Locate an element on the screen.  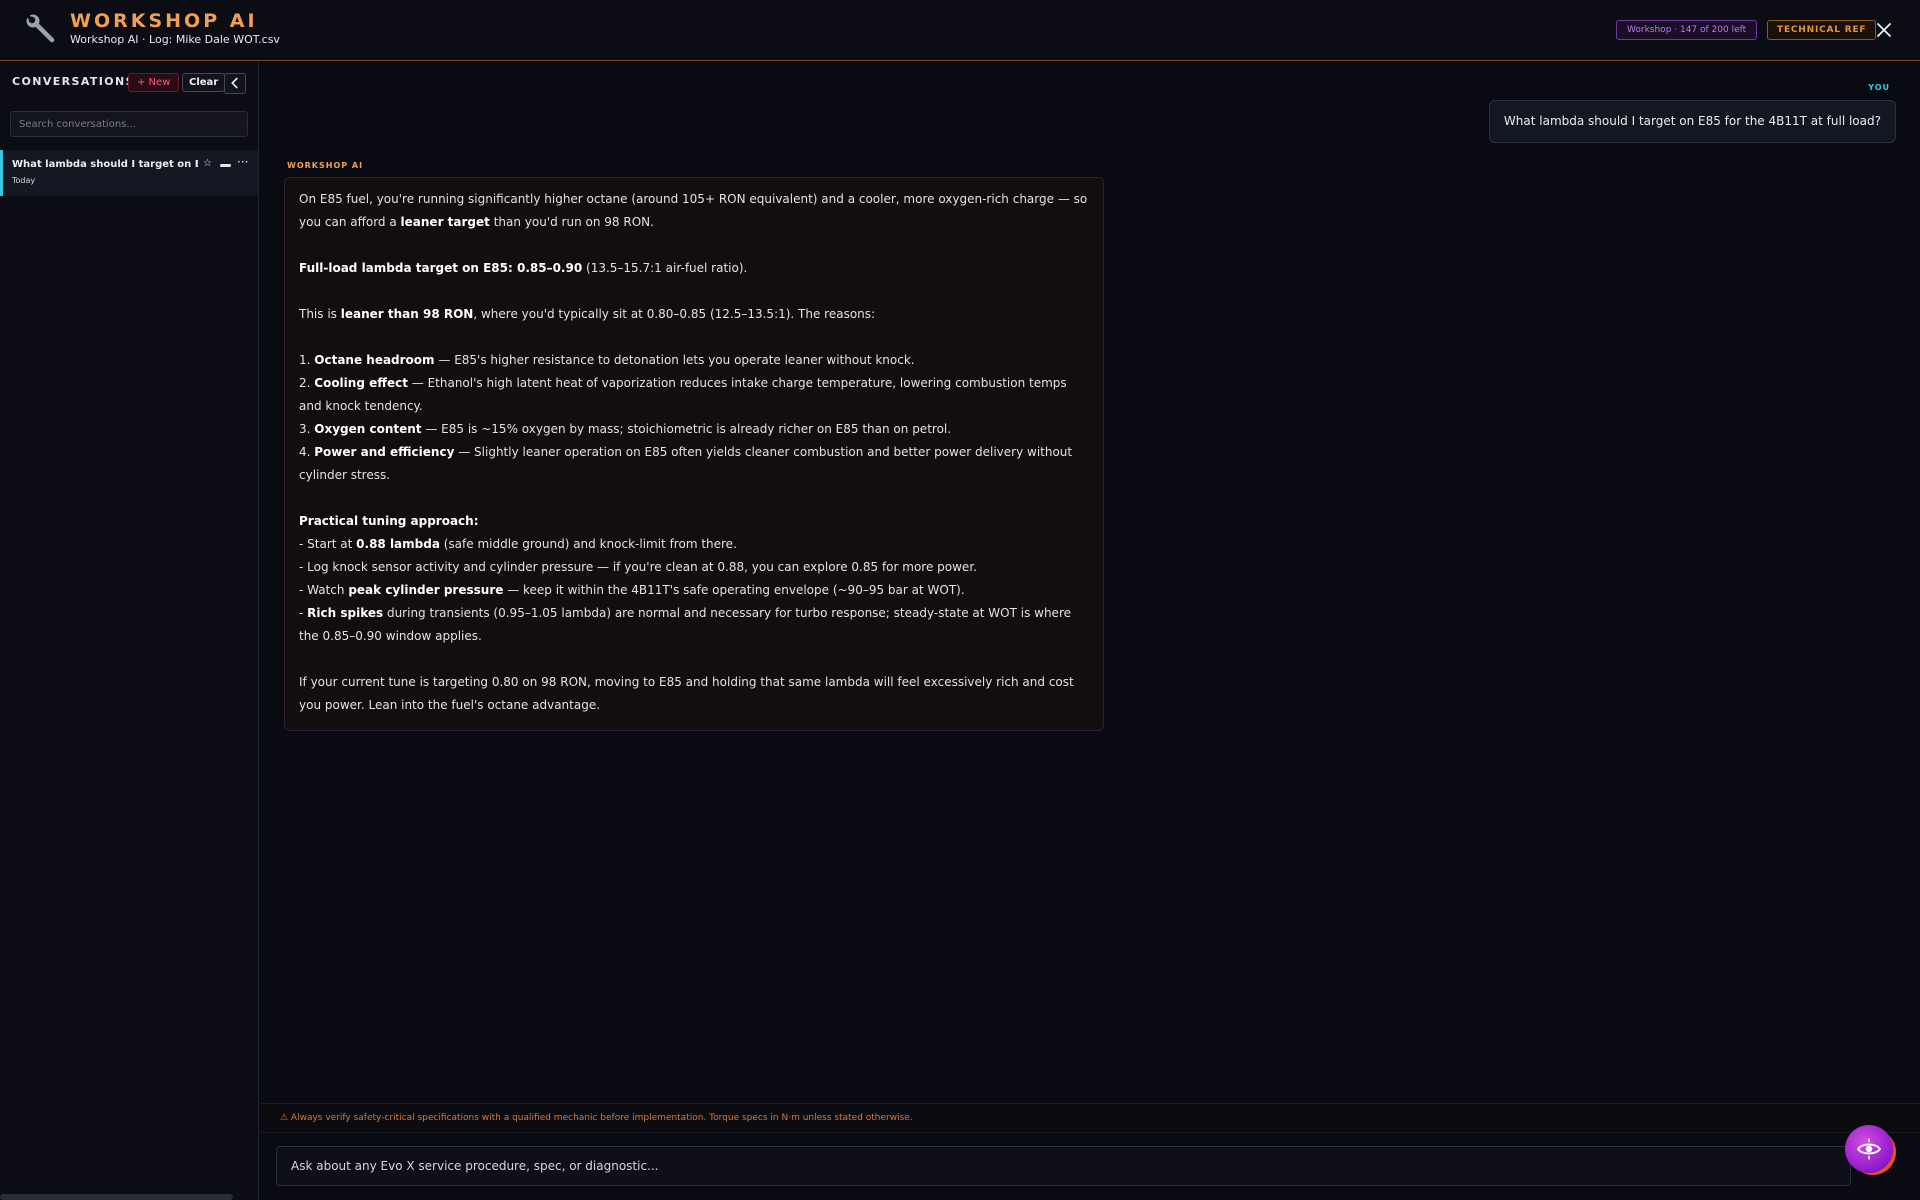
text: Oxygen content is located at coordinates (368, 429).